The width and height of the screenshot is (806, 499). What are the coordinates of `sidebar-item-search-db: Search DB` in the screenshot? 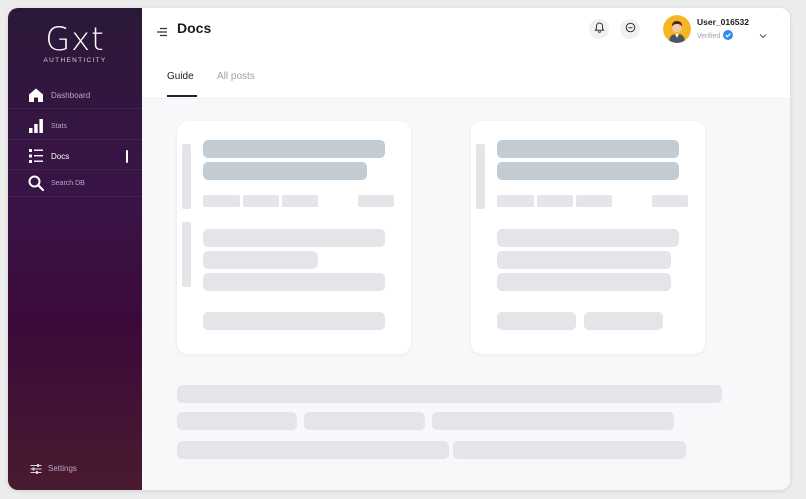 It's located at (75, 183).